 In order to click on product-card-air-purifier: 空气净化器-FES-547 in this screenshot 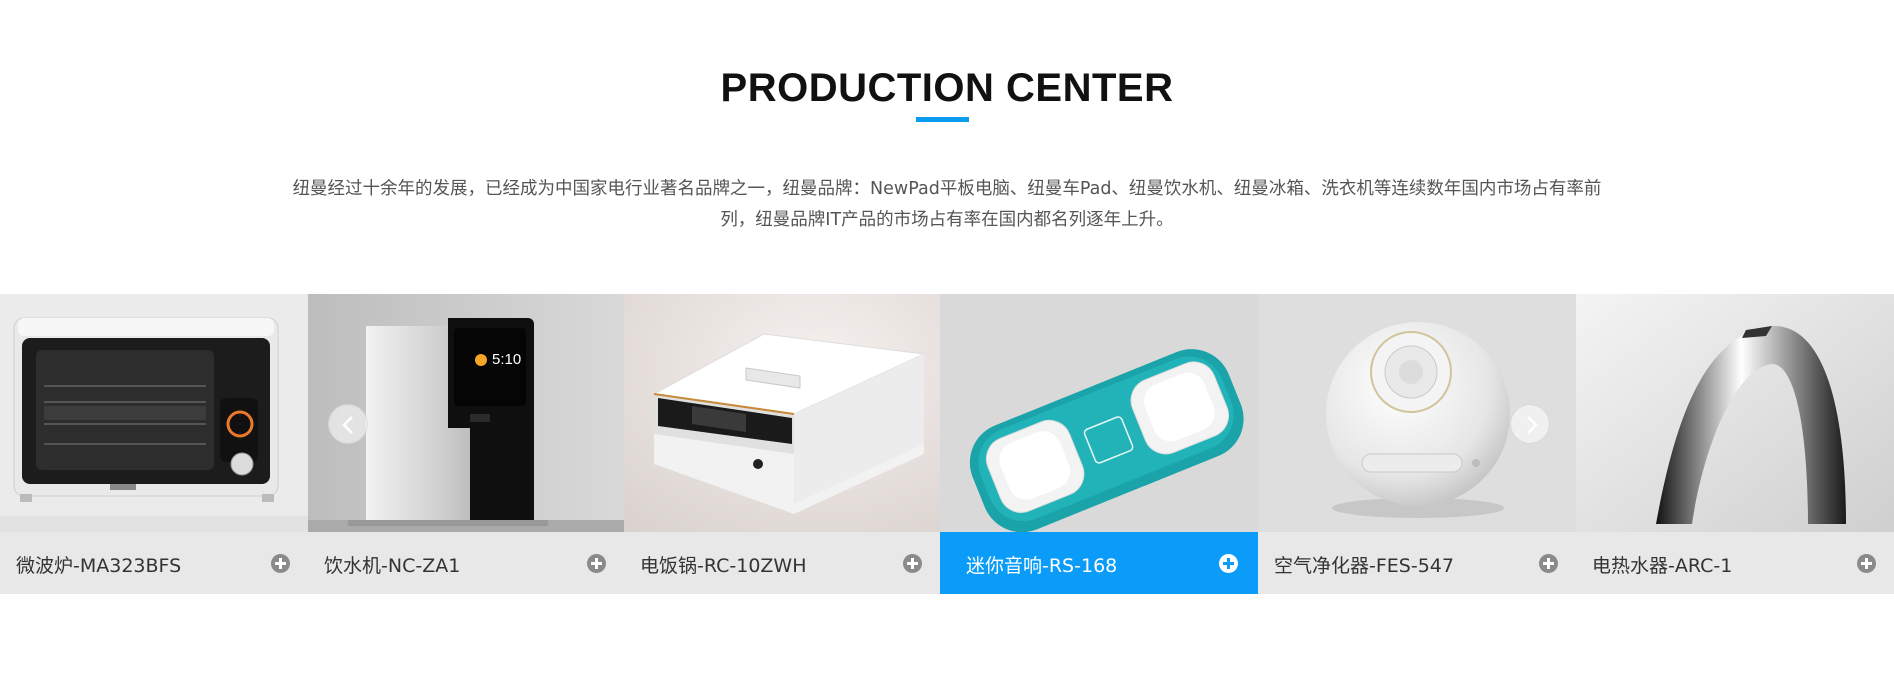, I will do `click(1417, 444)`.